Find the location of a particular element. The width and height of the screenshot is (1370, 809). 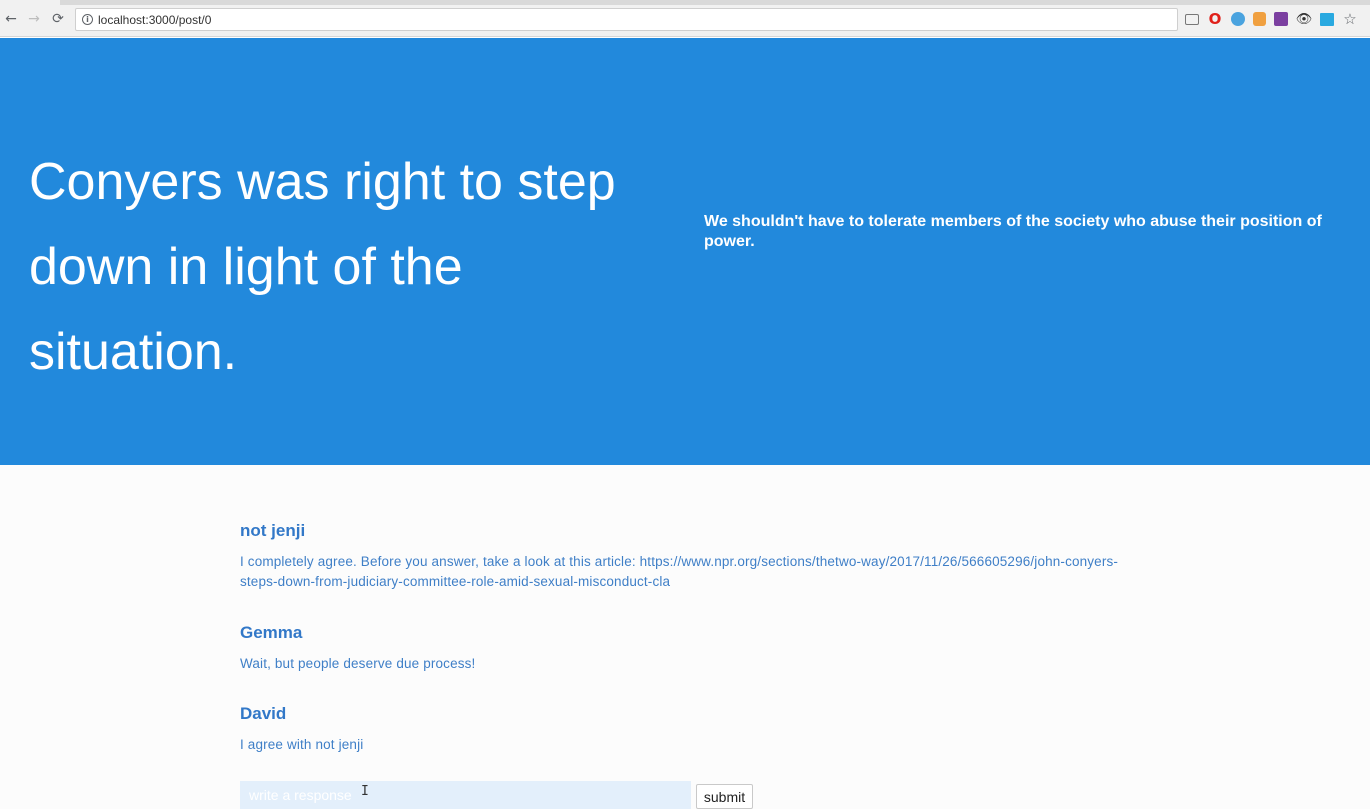

reload-icon: ⟳ is located at coordinates (58, 19).